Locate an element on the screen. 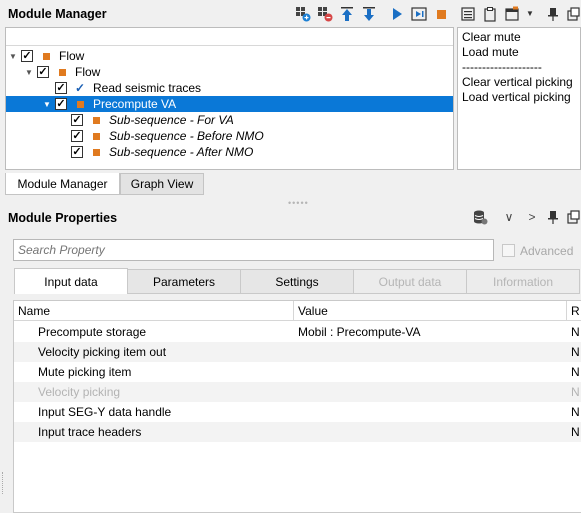  tab-module-manager: Module Manager is located at coordinates (62, 184).